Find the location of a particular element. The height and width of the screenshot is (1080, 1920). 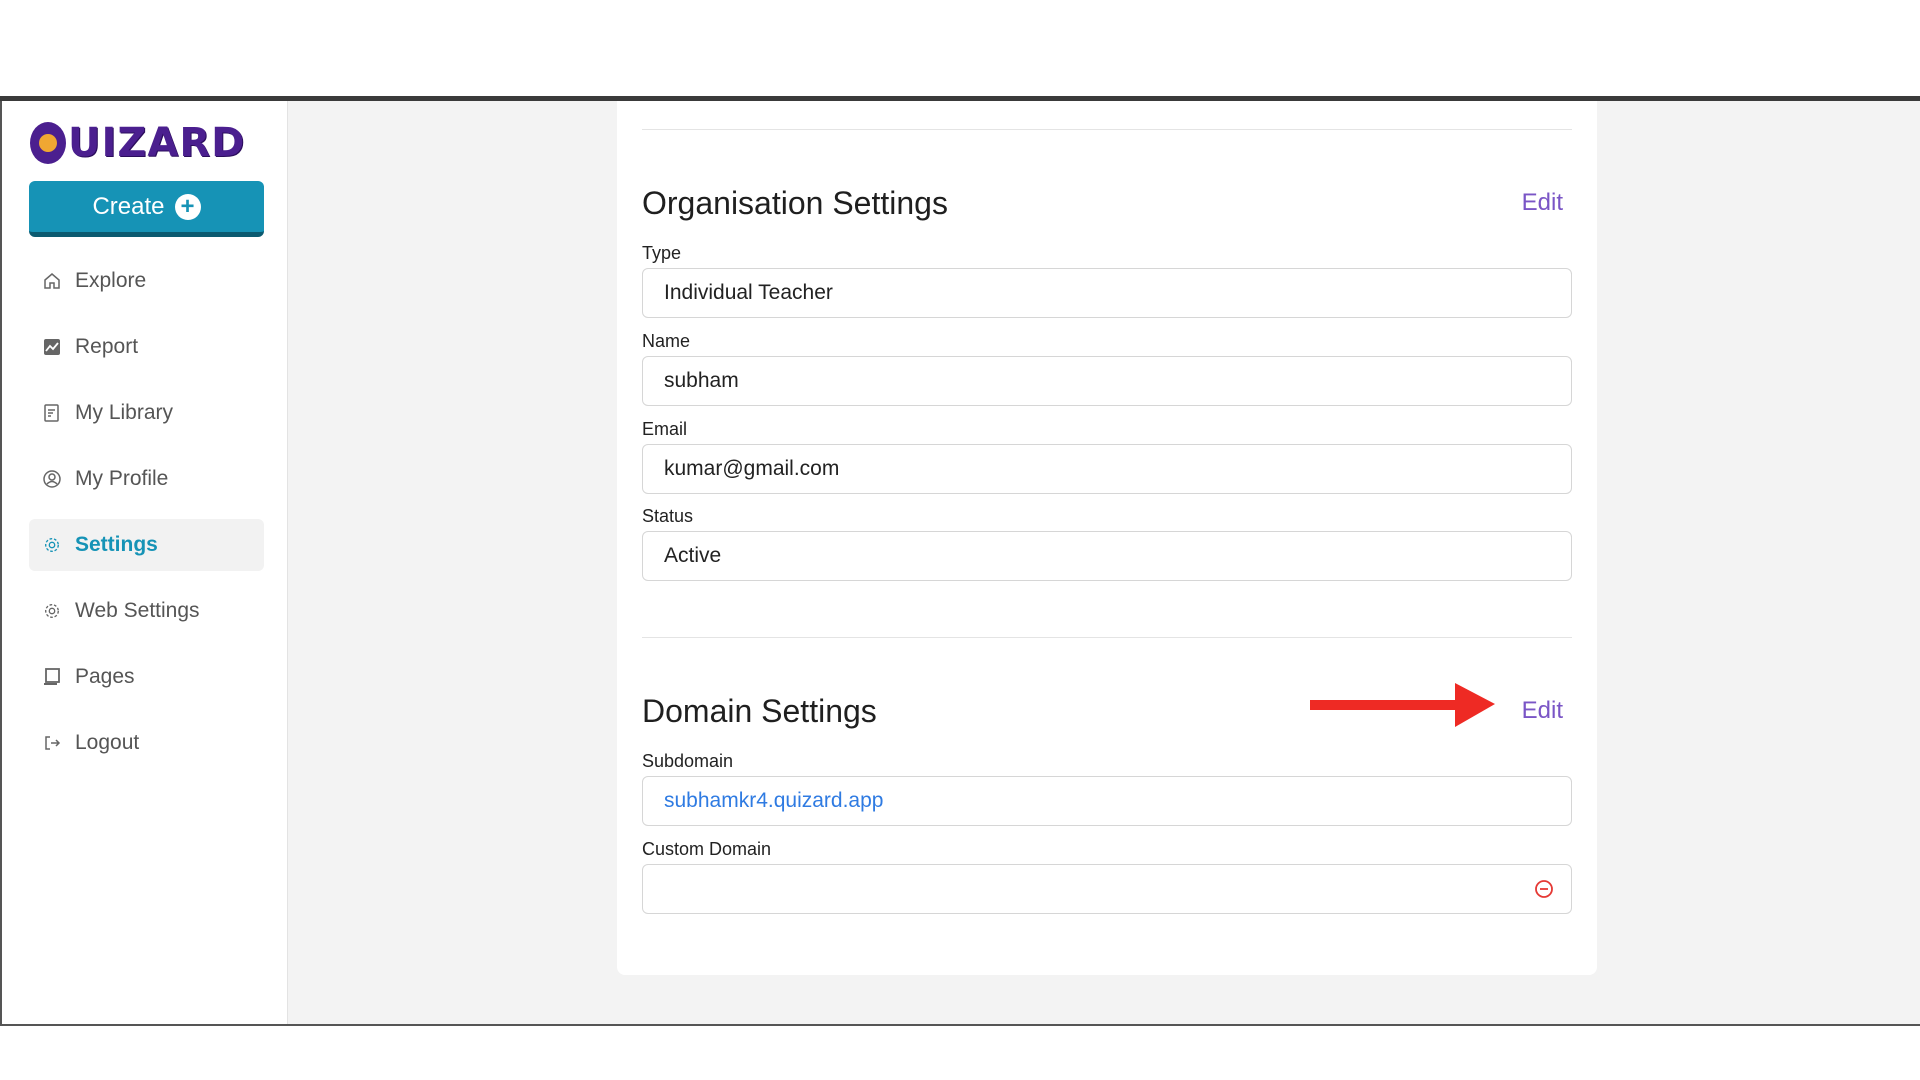

sidebar-item-label: Logout is located at coordinates (107, 742).